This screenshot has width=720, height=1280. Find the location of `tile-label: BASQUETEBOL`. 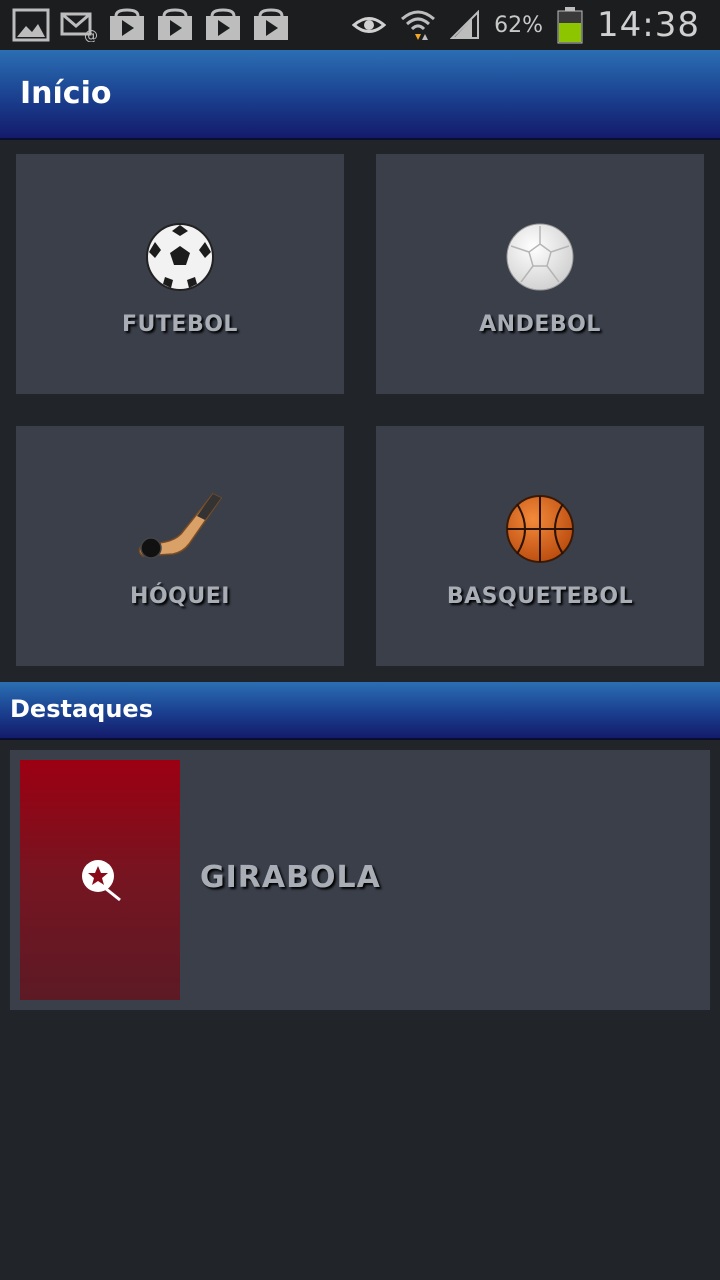

tile-label: BASQUETEBOL is located at coordinates (540, 596).